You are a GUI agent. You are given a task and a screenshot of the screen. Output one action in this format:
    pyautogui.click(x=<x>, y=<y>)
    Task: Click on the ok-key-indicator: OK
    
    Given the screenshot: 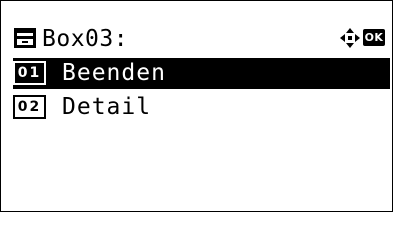 What is the action you would take?
    pyautogui.click(x=374, y=37)
    